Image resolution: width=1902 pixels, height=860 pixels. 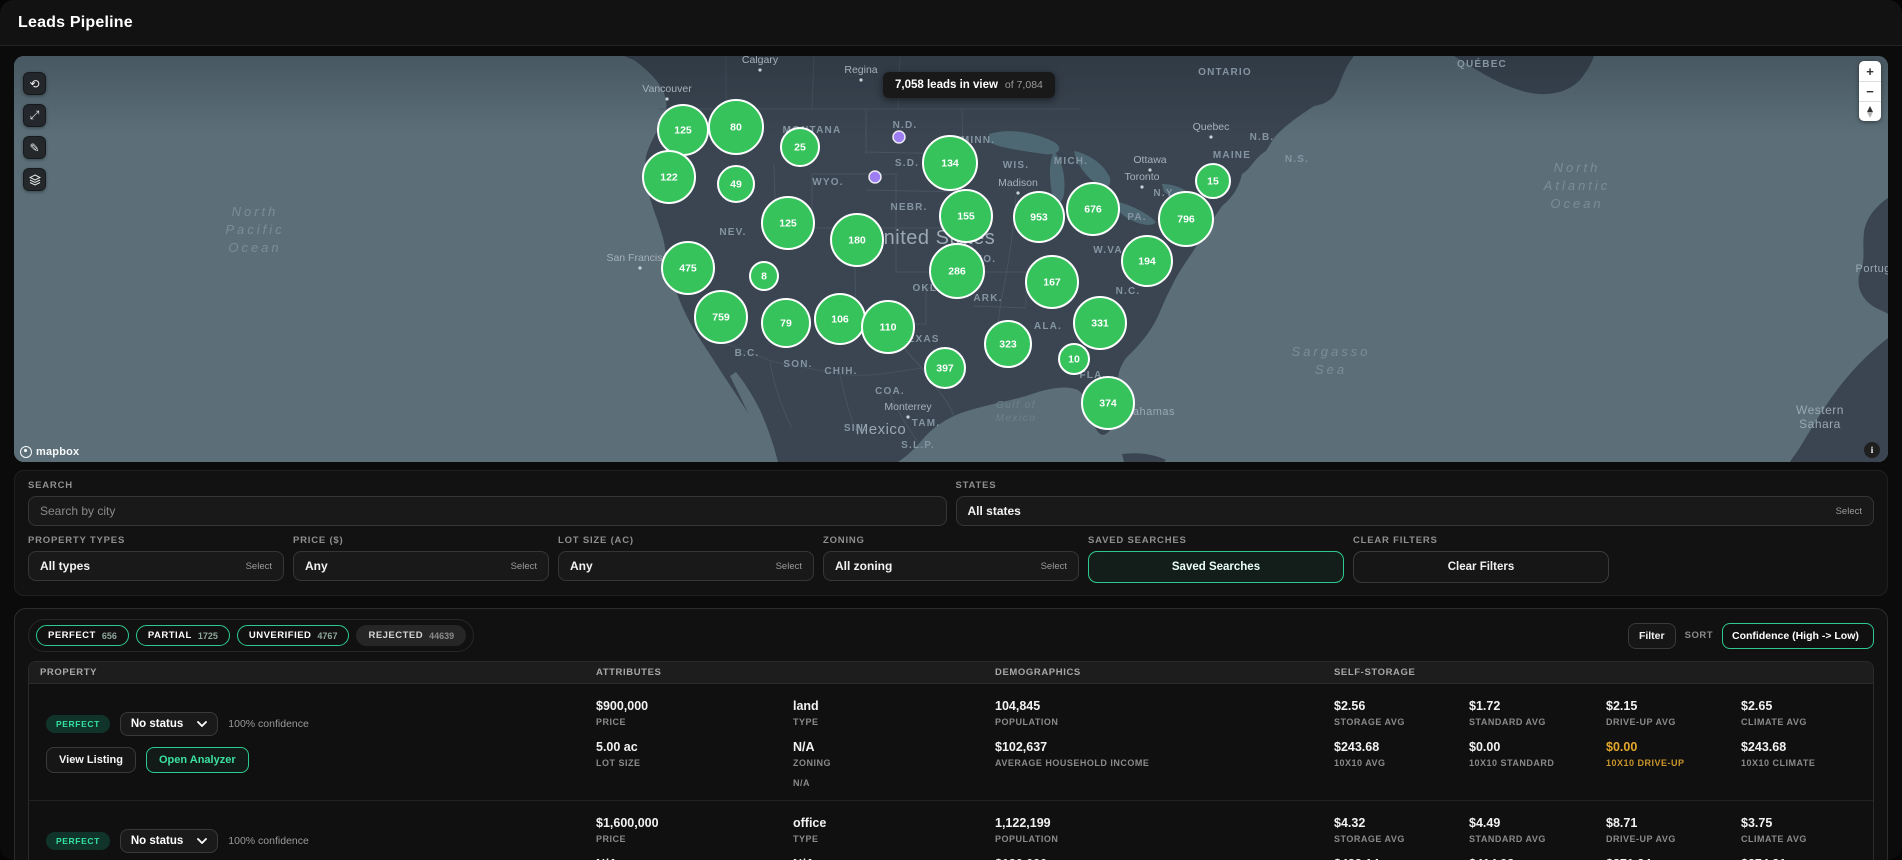 I want to click on clear-filters-button: Clear Filters, so click(x=1481, y=567).